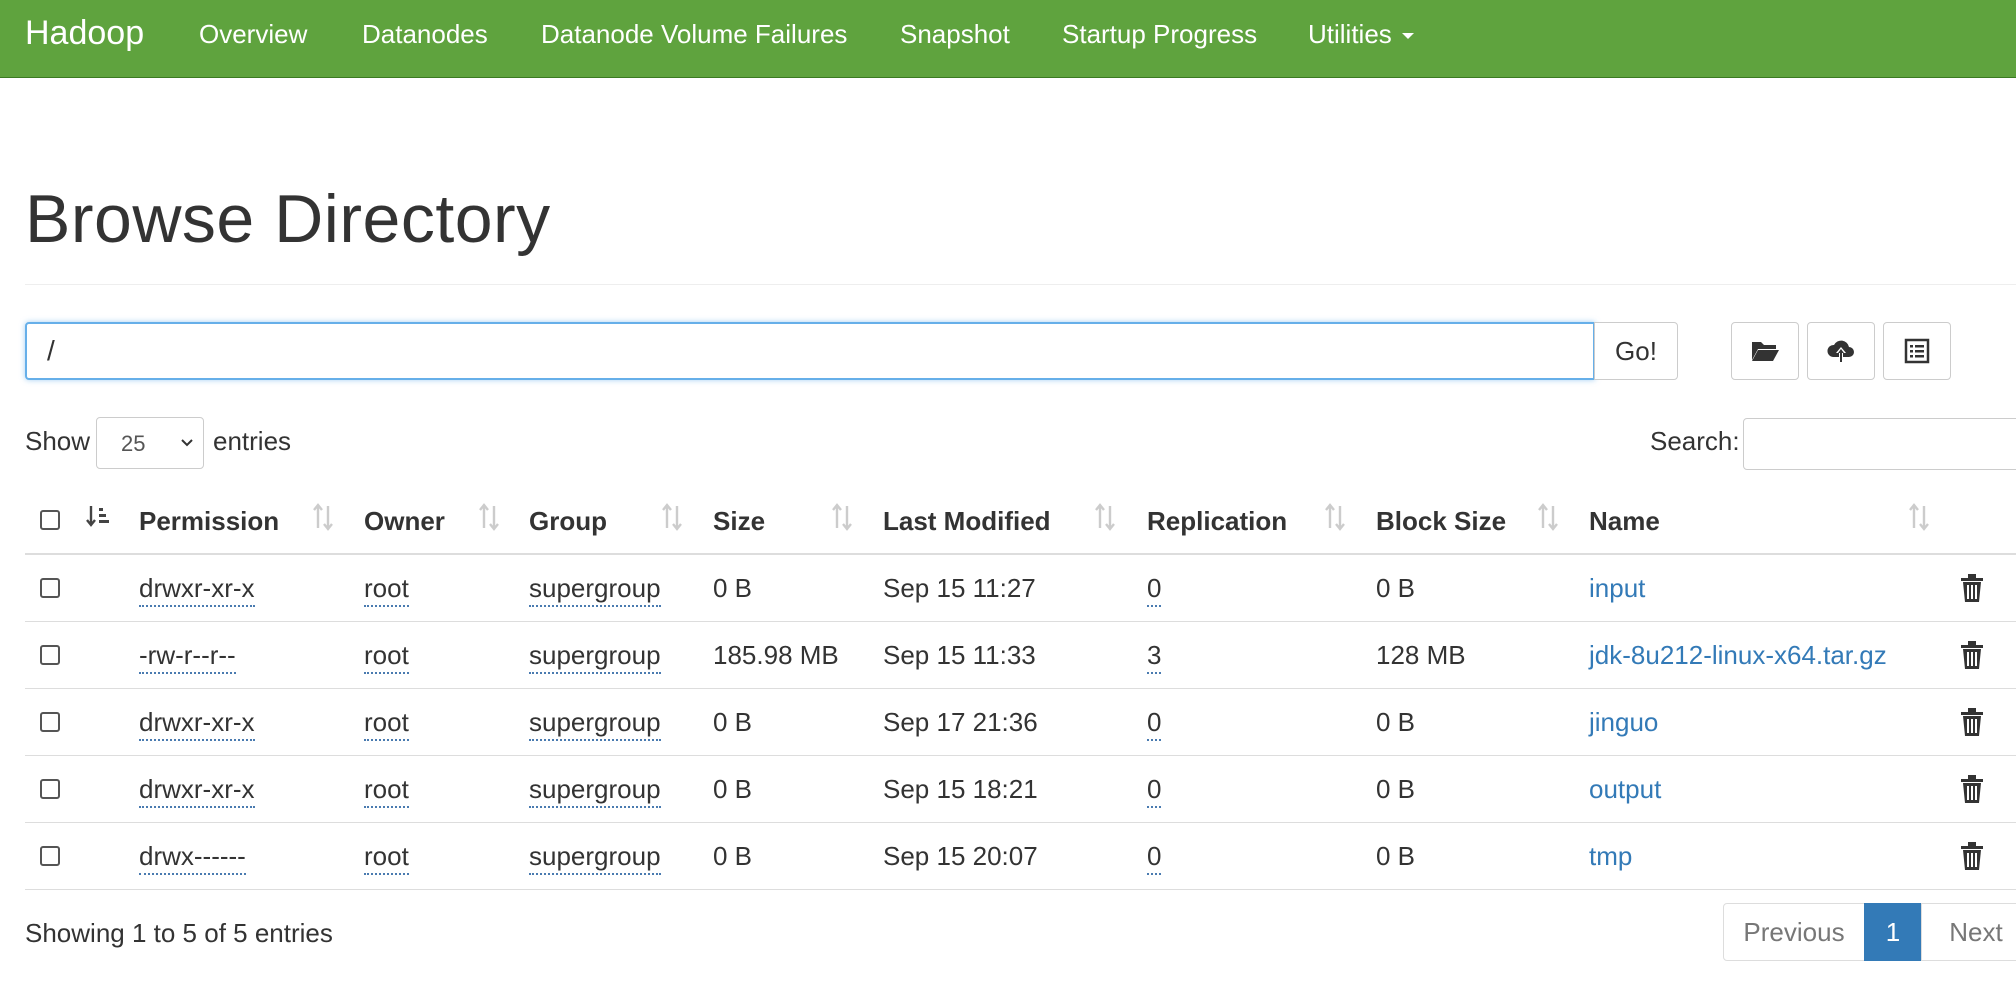  Describe the element at coordinates (568, 521) in the screenshot. I see `column-header-group: Group` at that location.